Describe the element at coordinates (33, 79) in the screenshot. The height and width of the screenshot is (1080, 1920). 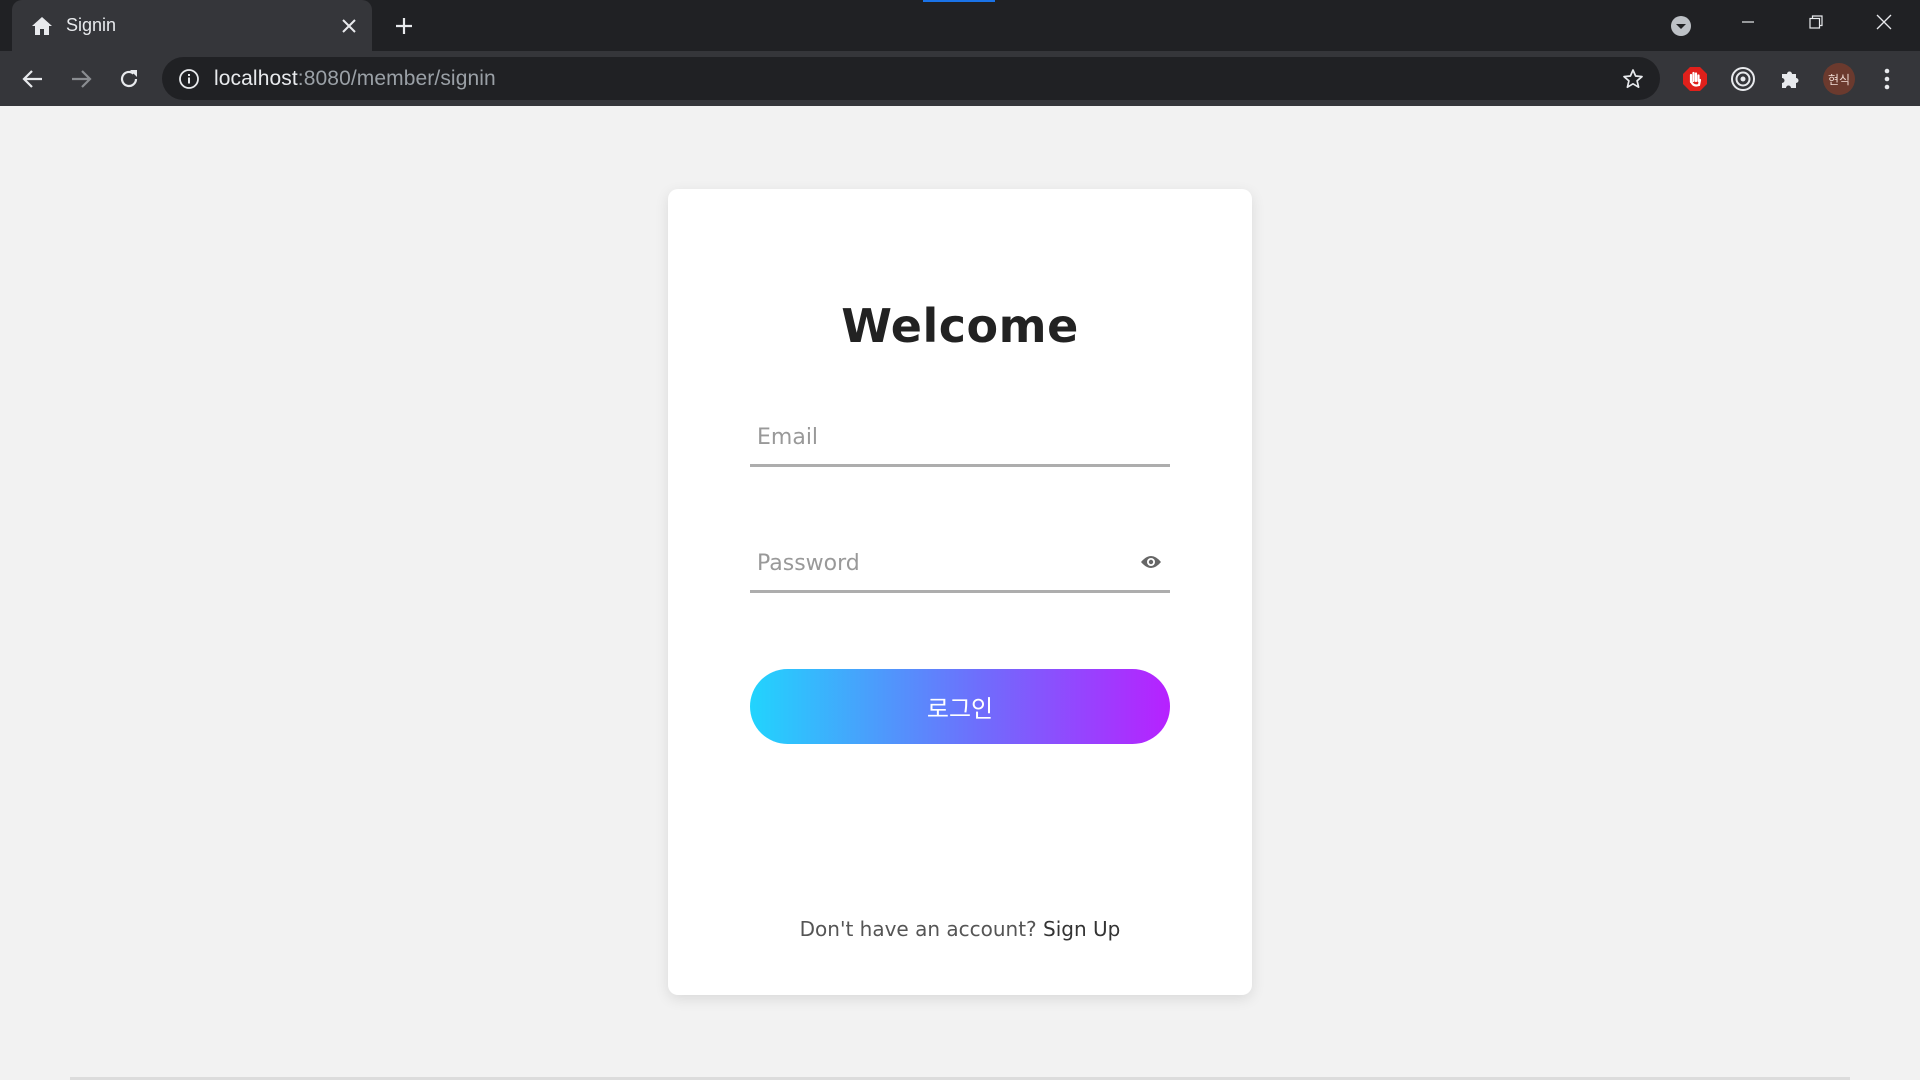
I see `arrow-left-icon` at that location.